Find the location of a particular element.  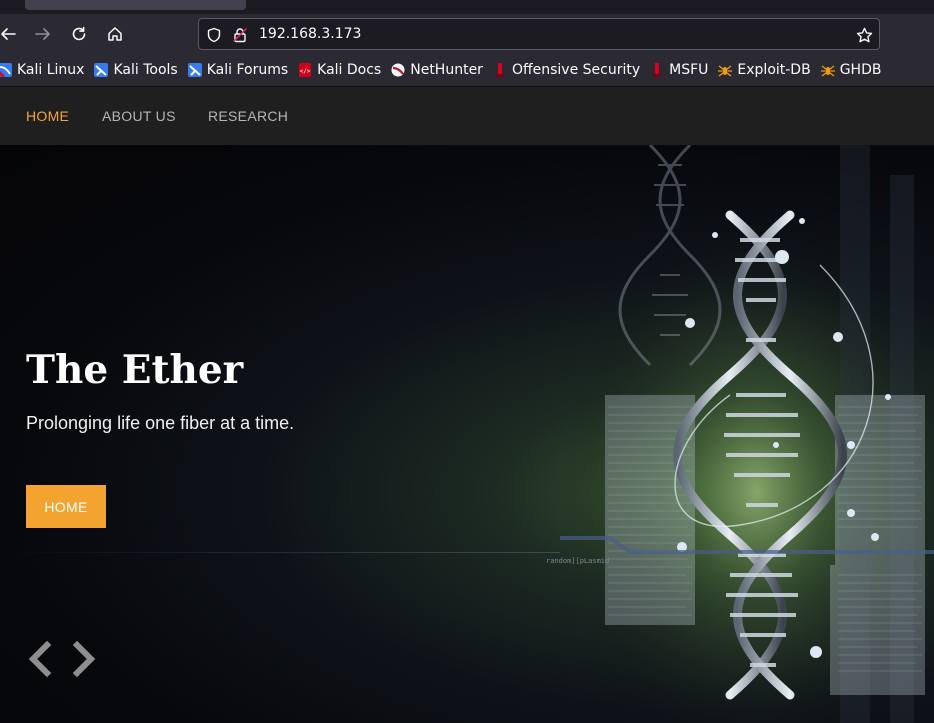

bookmark-label: Kali Tools is located at coordinates (145, 70).